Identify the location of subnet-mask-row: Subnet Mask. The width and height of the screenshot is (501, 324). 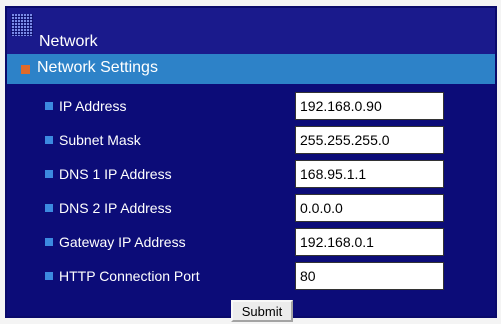
(251, 141).